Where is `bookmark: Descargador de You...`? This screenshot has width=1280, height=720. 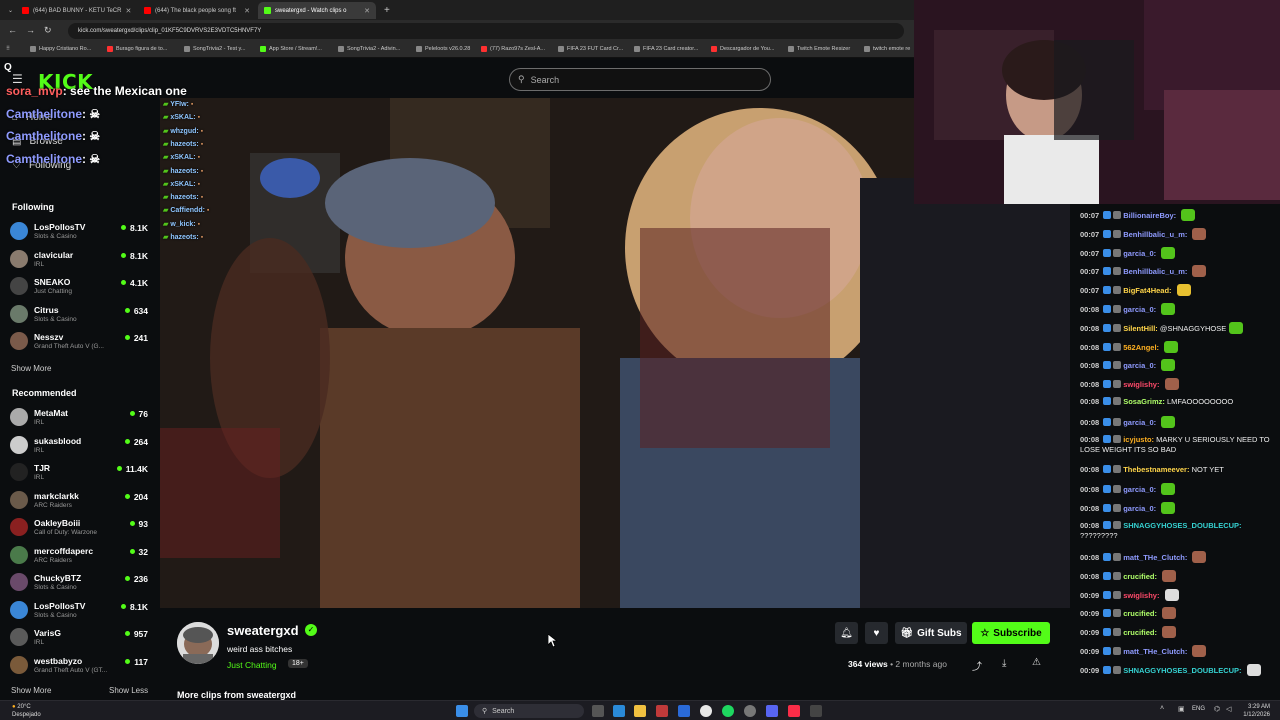
bookmark: Descargador de You... is located at coordinates (742, 49).